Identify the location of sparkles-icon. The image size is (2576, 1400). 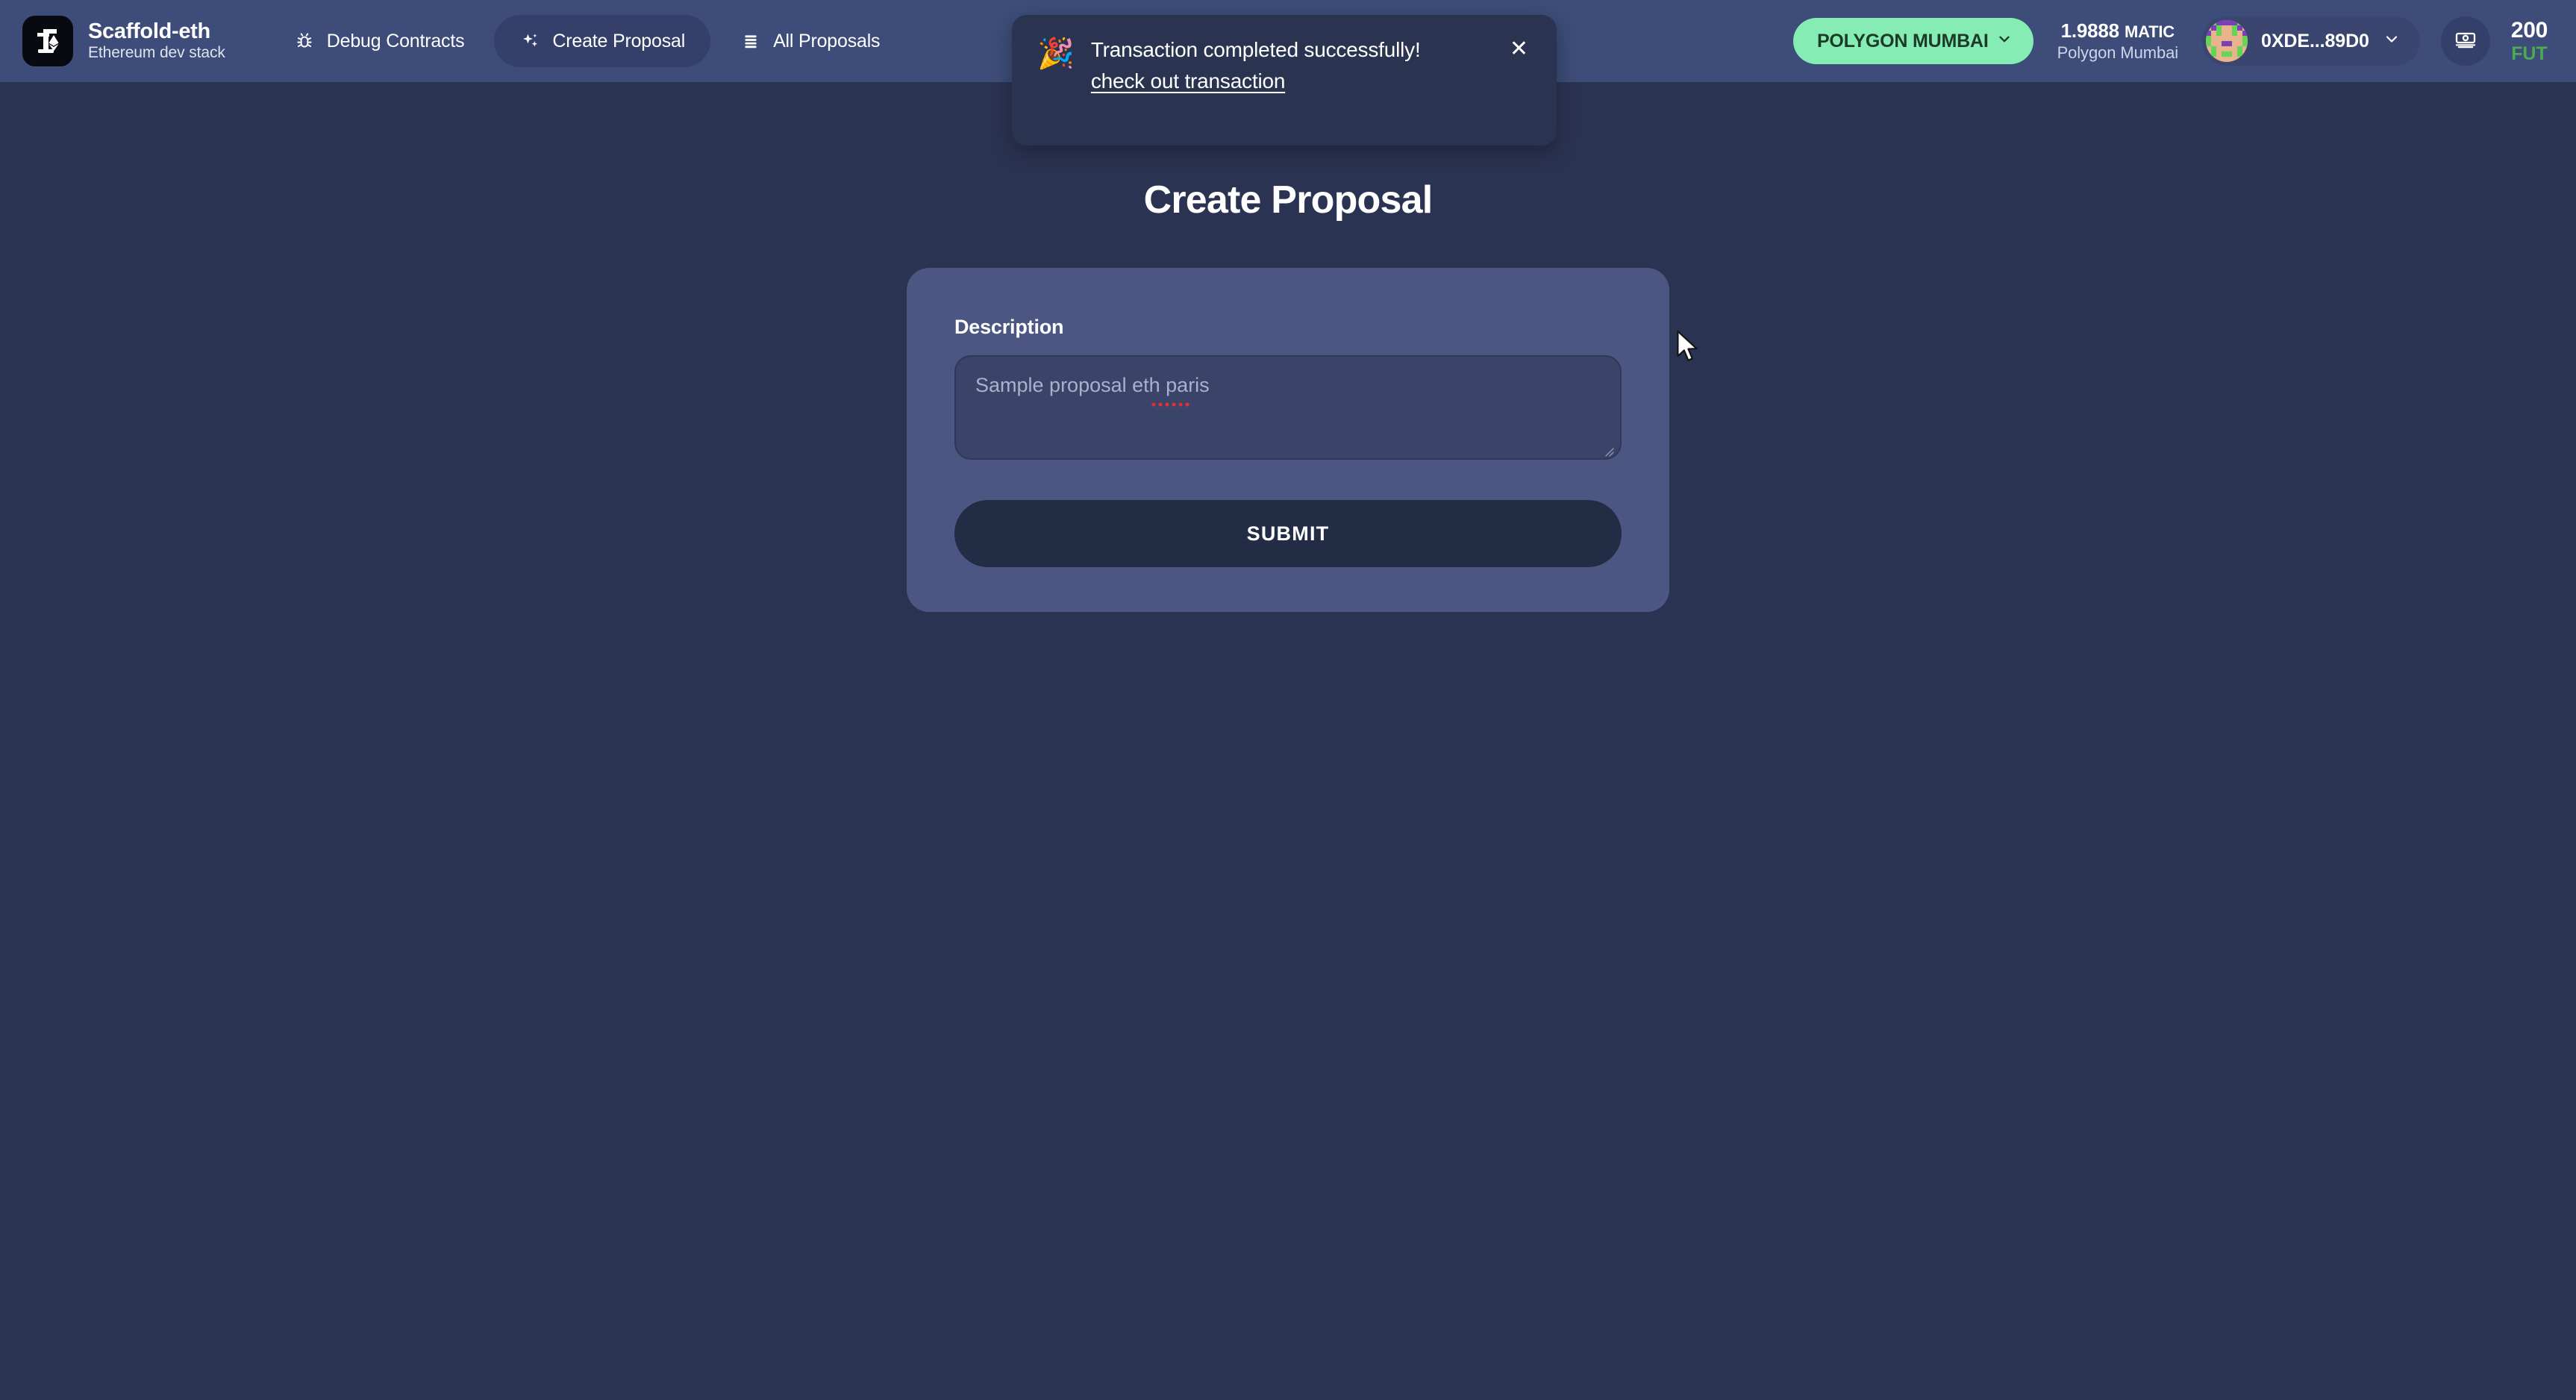
(529, 41).